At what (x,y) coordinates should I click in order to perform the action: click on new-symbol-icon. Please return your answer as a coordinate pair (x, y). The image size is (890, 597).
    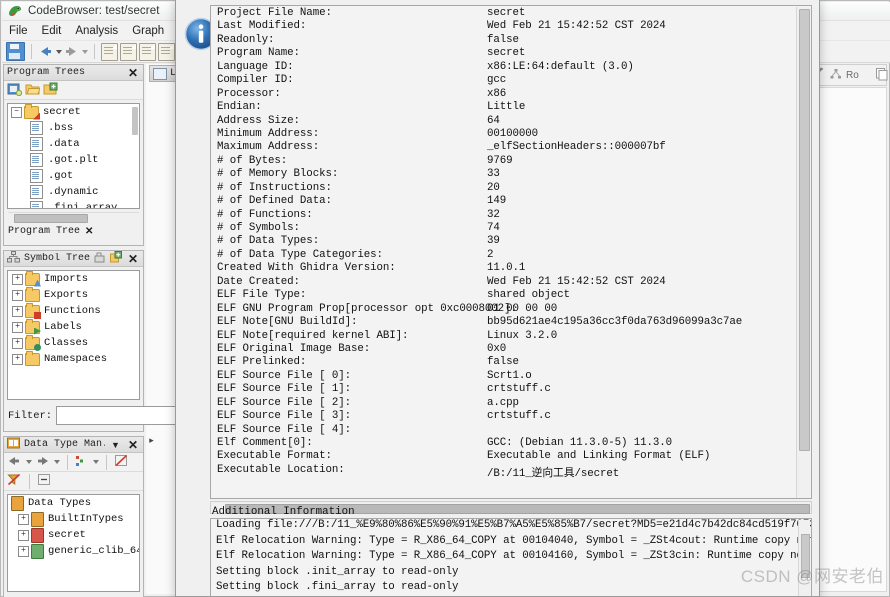
    Looking at the image, I should click on (115, 258).